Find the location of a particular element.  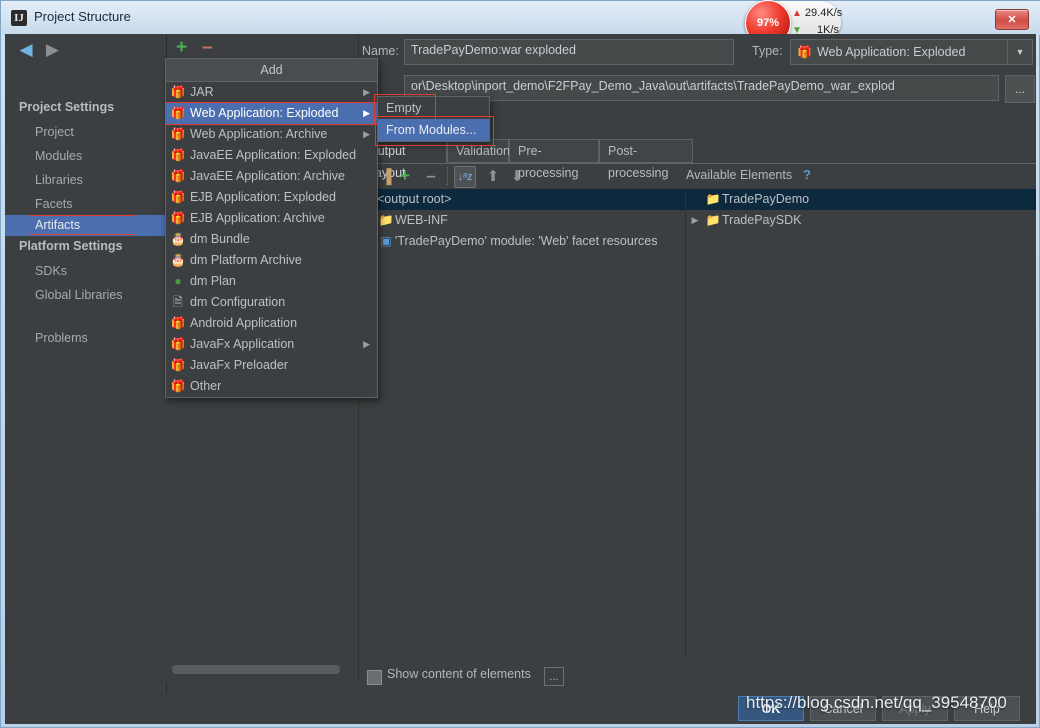

submenu-arrow-icon: ▶ is located at coordinates (366, 92).